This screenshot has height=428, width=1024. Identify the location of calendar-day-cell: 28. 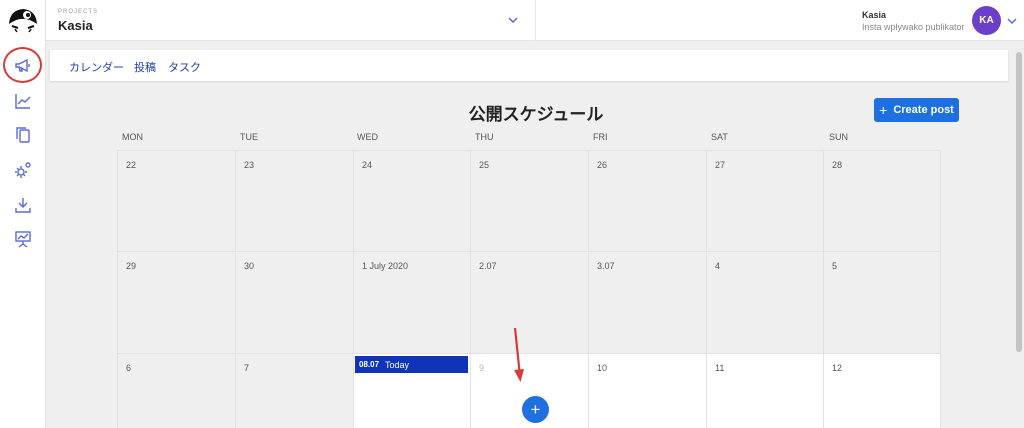
(882, 201).